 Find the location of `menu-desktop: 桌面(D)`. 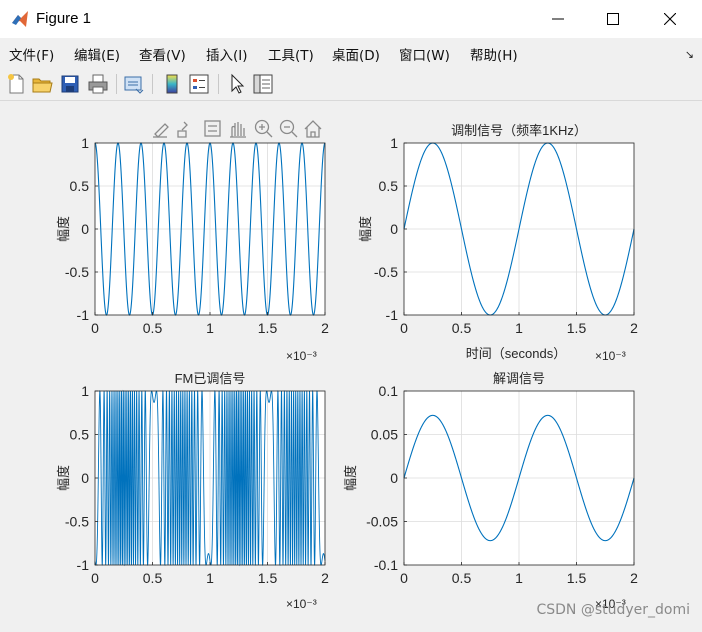

menu-desktop: 桌面(D) is located at coordinates (356, 54).